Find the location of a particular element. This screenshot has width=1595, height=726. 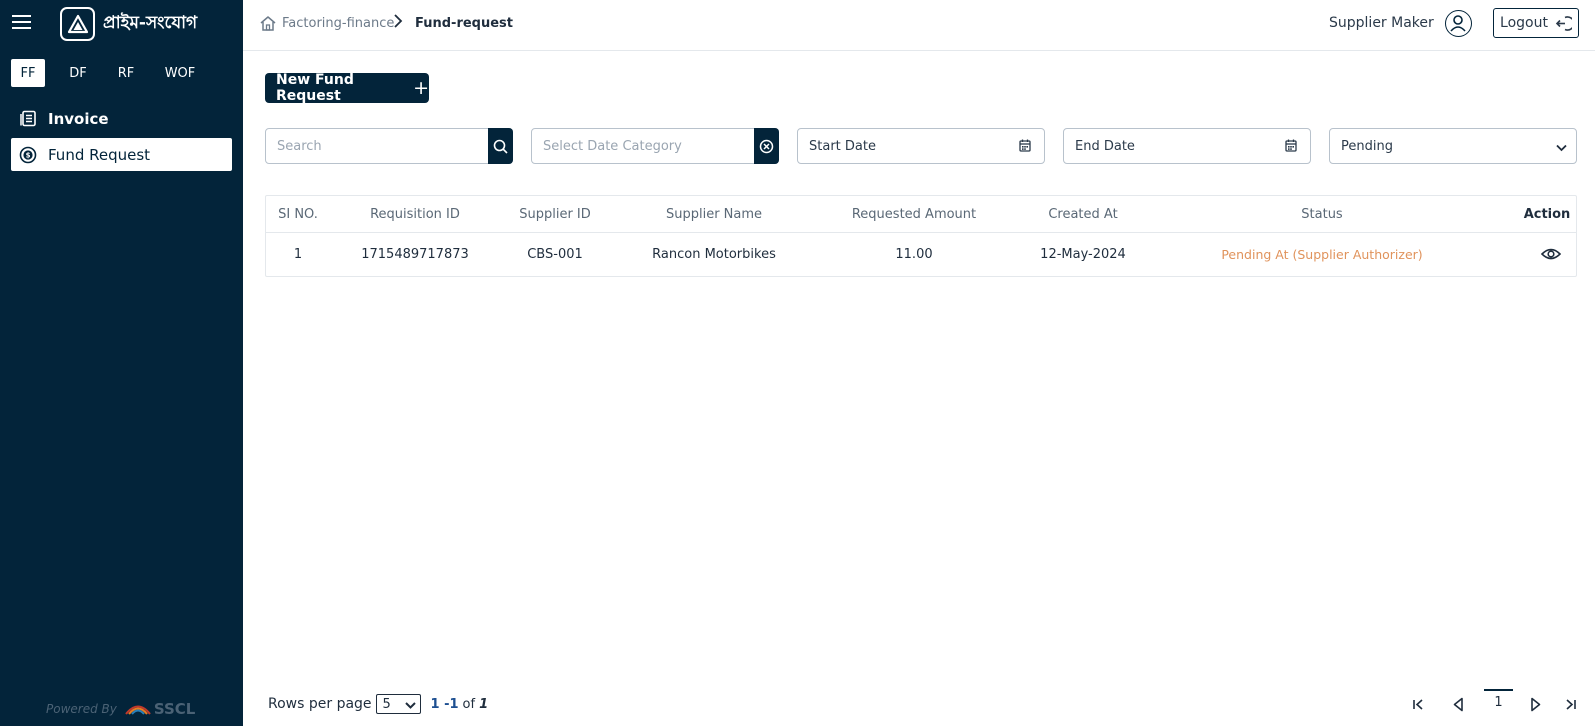

user-avatar-icon is located at coordinates (1458, 23).